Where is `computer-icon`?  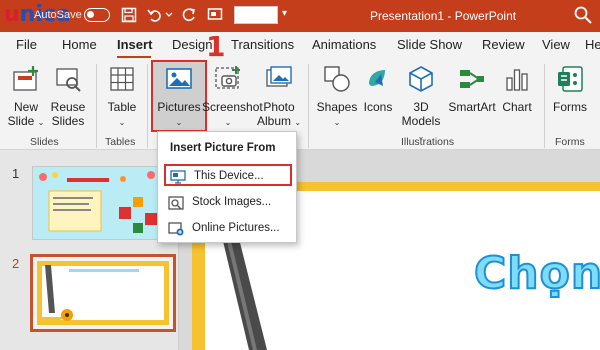
computer-icon is located at coordinates (178, 177).